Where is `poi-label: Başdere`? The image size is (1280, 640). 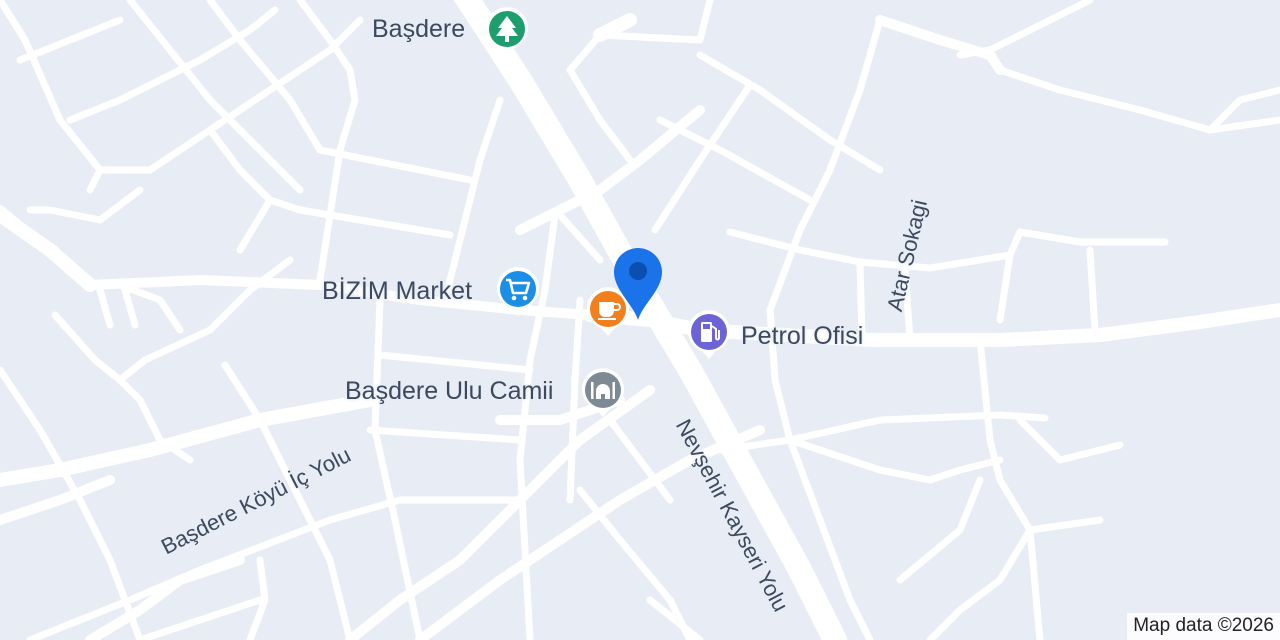
poi-label: Başdere is located at coordinates (419, 29).